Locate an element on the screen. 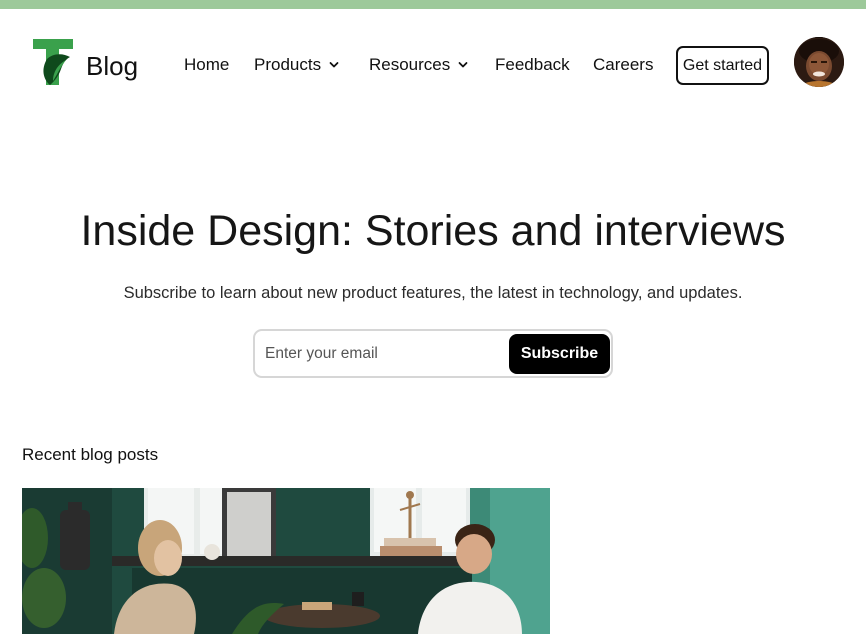 The image size is (866, 634). nav-feedback-label: Feedback is located at coordinates (532, 64).